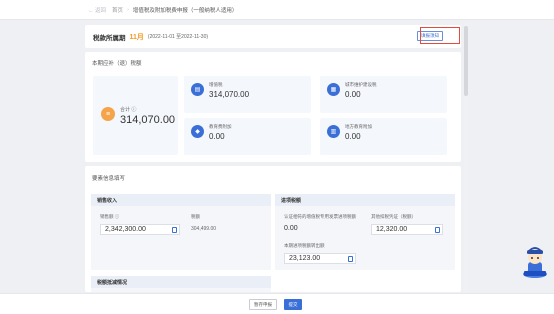 The height and width of the screenshot is (314, 554). Describe the element at coordinates (181, 200) in the screenshot. I see `sales-title: 销售收入` at that location.